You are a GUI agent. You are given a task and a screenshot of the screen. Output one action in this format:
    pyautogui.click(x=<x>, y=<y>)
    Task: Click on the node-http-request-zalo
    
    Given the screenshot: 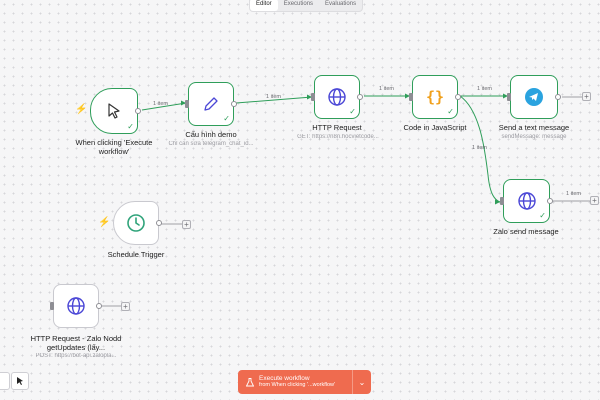 What is the action you would take?
    pyautogui.click(x=76, y=306)
    